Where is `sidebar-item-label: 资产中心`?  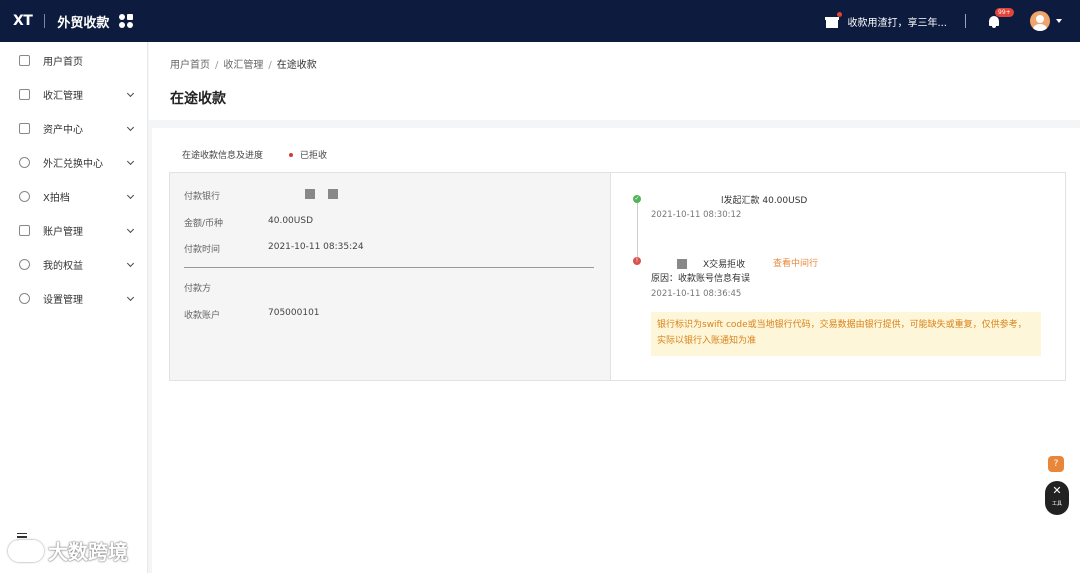
sidebar-item-label: 资产中心 is located at coordinates (63, 130).